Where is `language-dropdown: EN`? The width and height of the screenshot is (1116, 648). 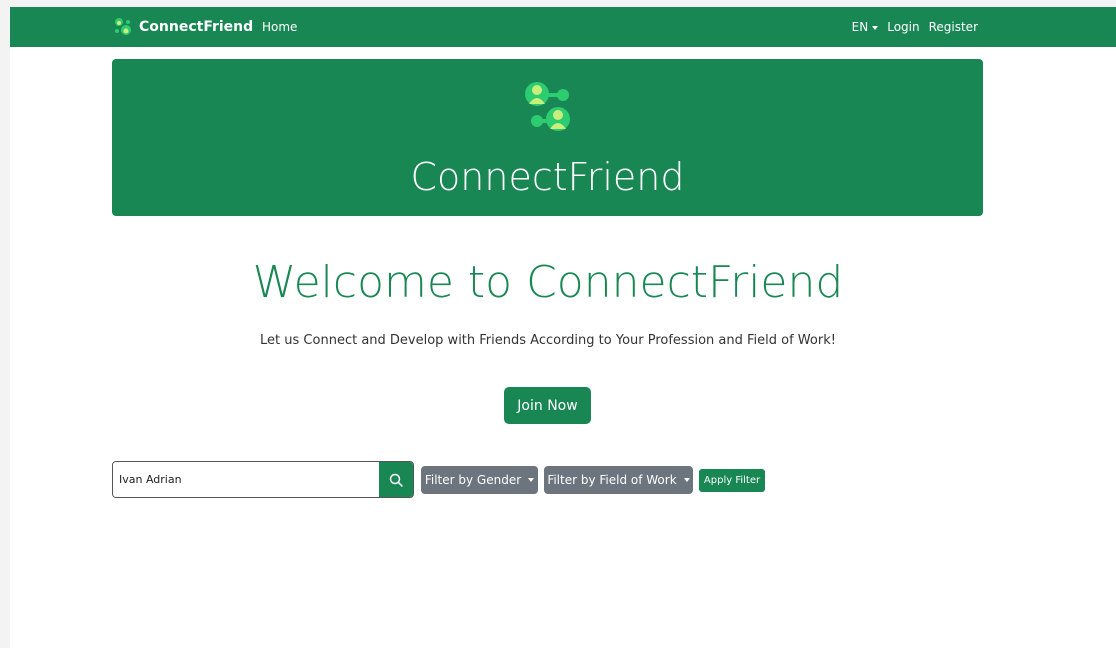 language-dropdown: EN is located at coordinates (865, 27).